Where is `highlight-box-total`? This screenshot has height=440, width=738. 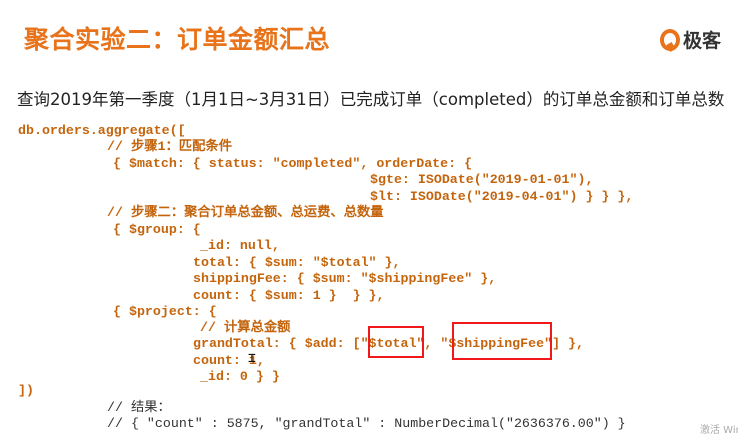 highlight-box-total is located at coordinates (396, 342).